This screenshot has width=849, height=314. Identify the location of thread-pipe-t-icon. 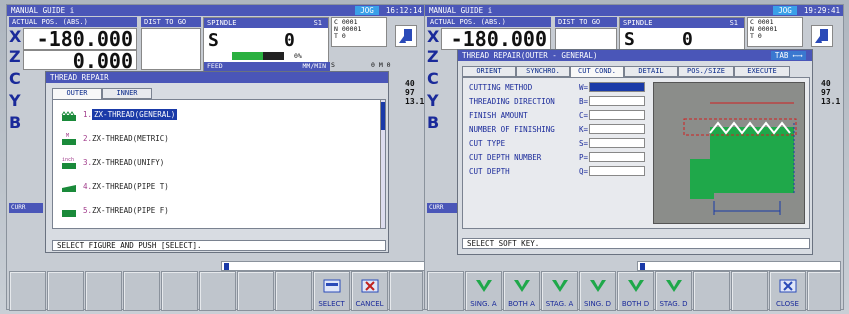
(69, 187).